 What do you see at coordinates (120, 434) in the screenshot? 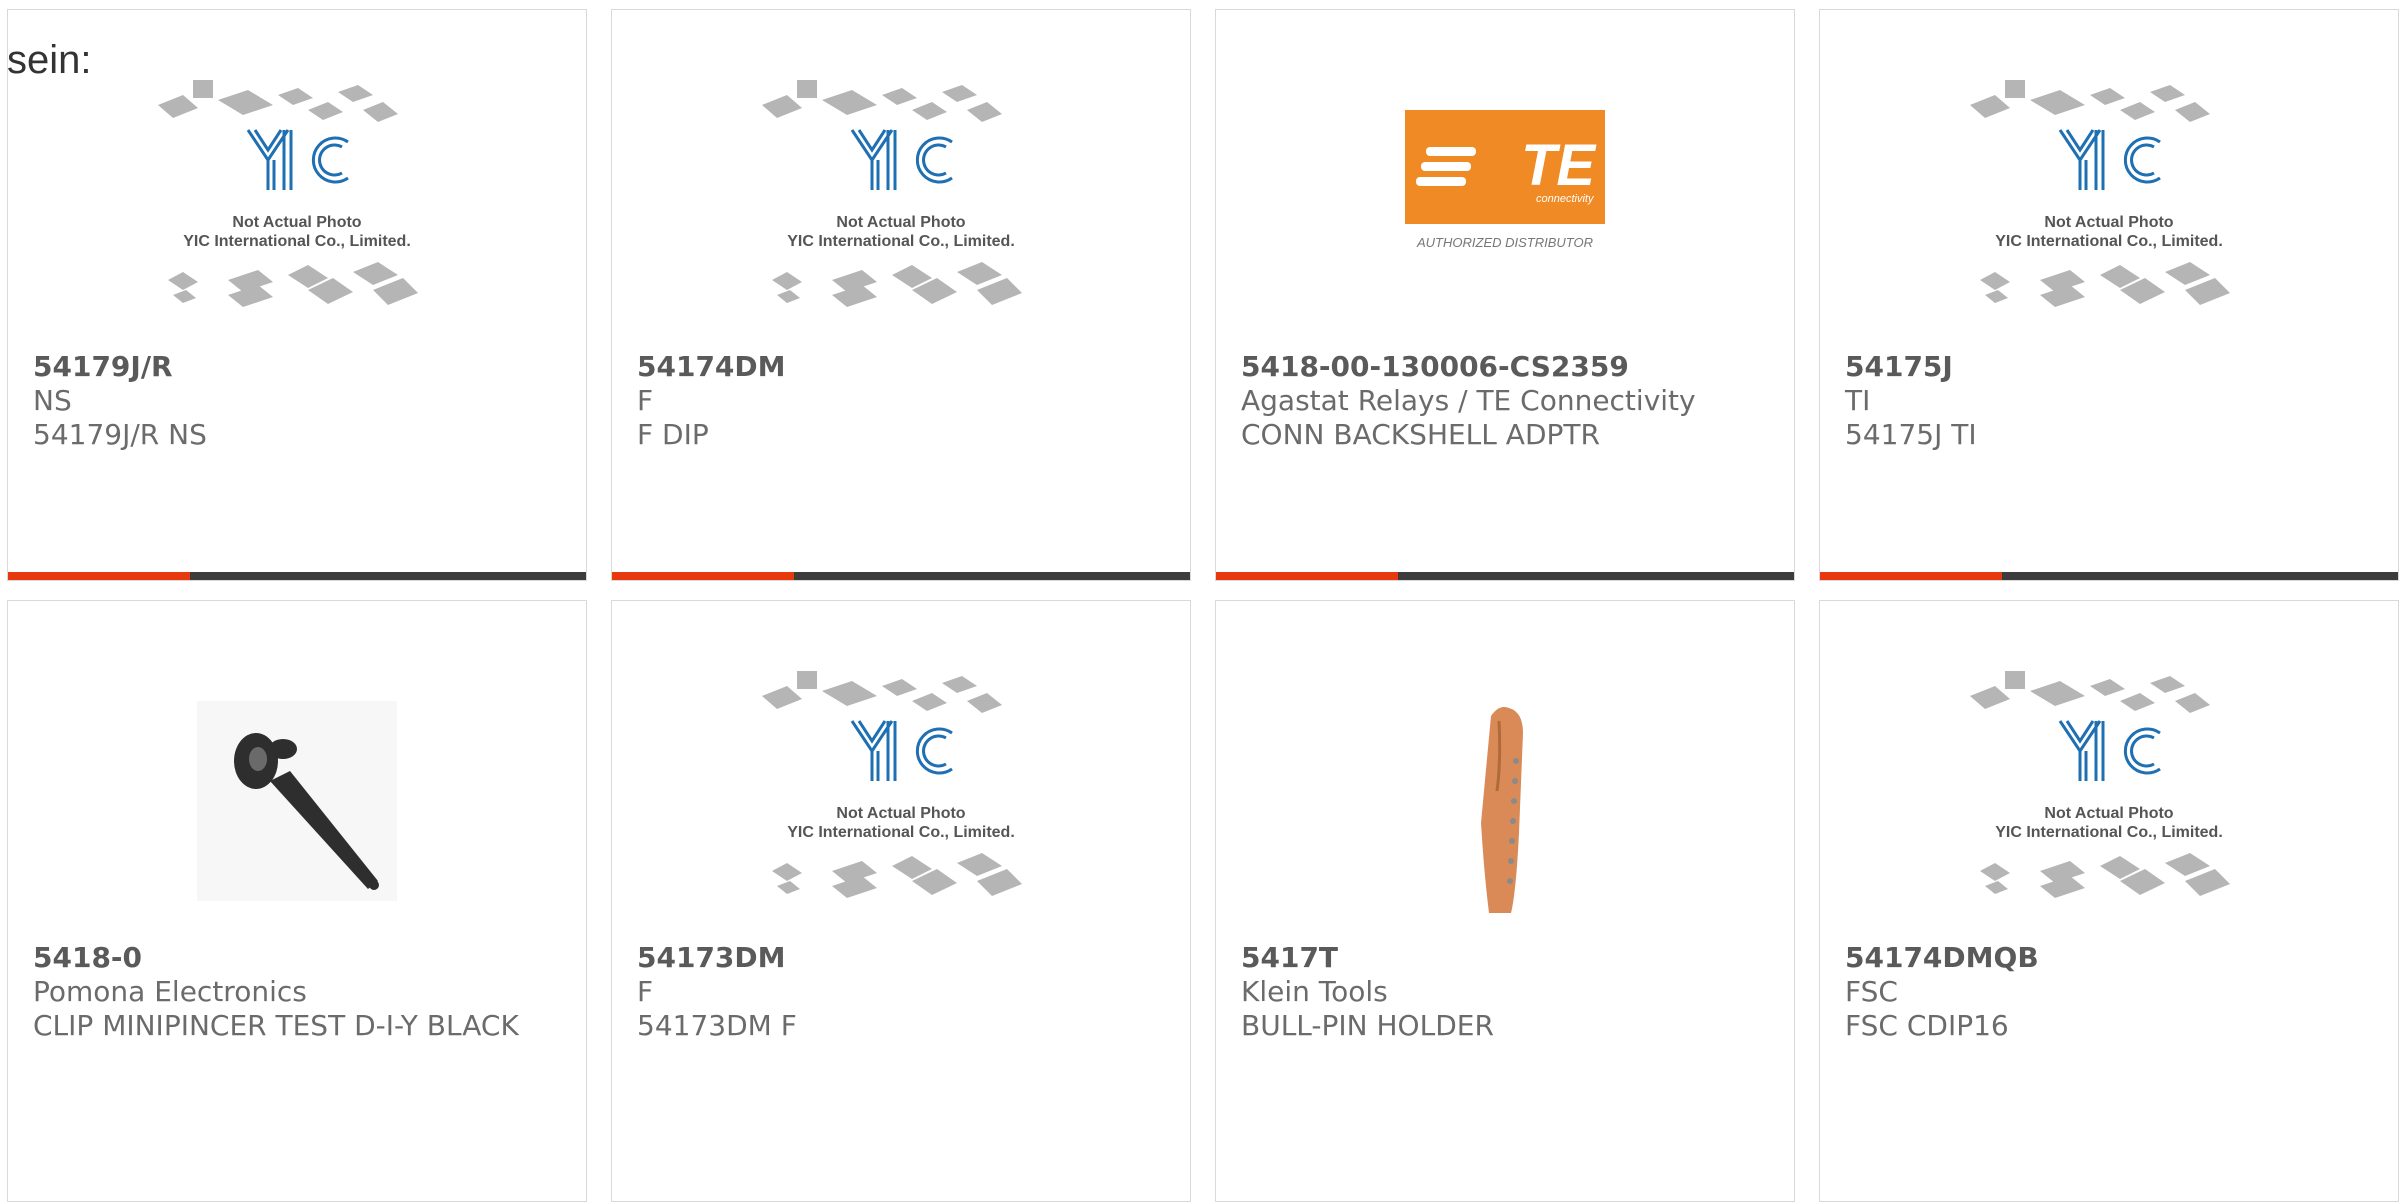
I see `description: 54179J/R NS` at bounding box center [120, 434].